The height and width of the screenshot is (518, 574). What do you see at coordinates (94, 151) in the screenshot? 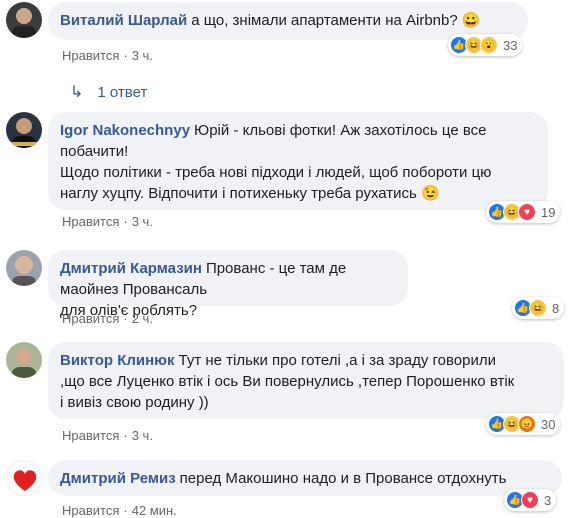
I see `comment-text-line: побачити!` at bounding box center [94, 151].